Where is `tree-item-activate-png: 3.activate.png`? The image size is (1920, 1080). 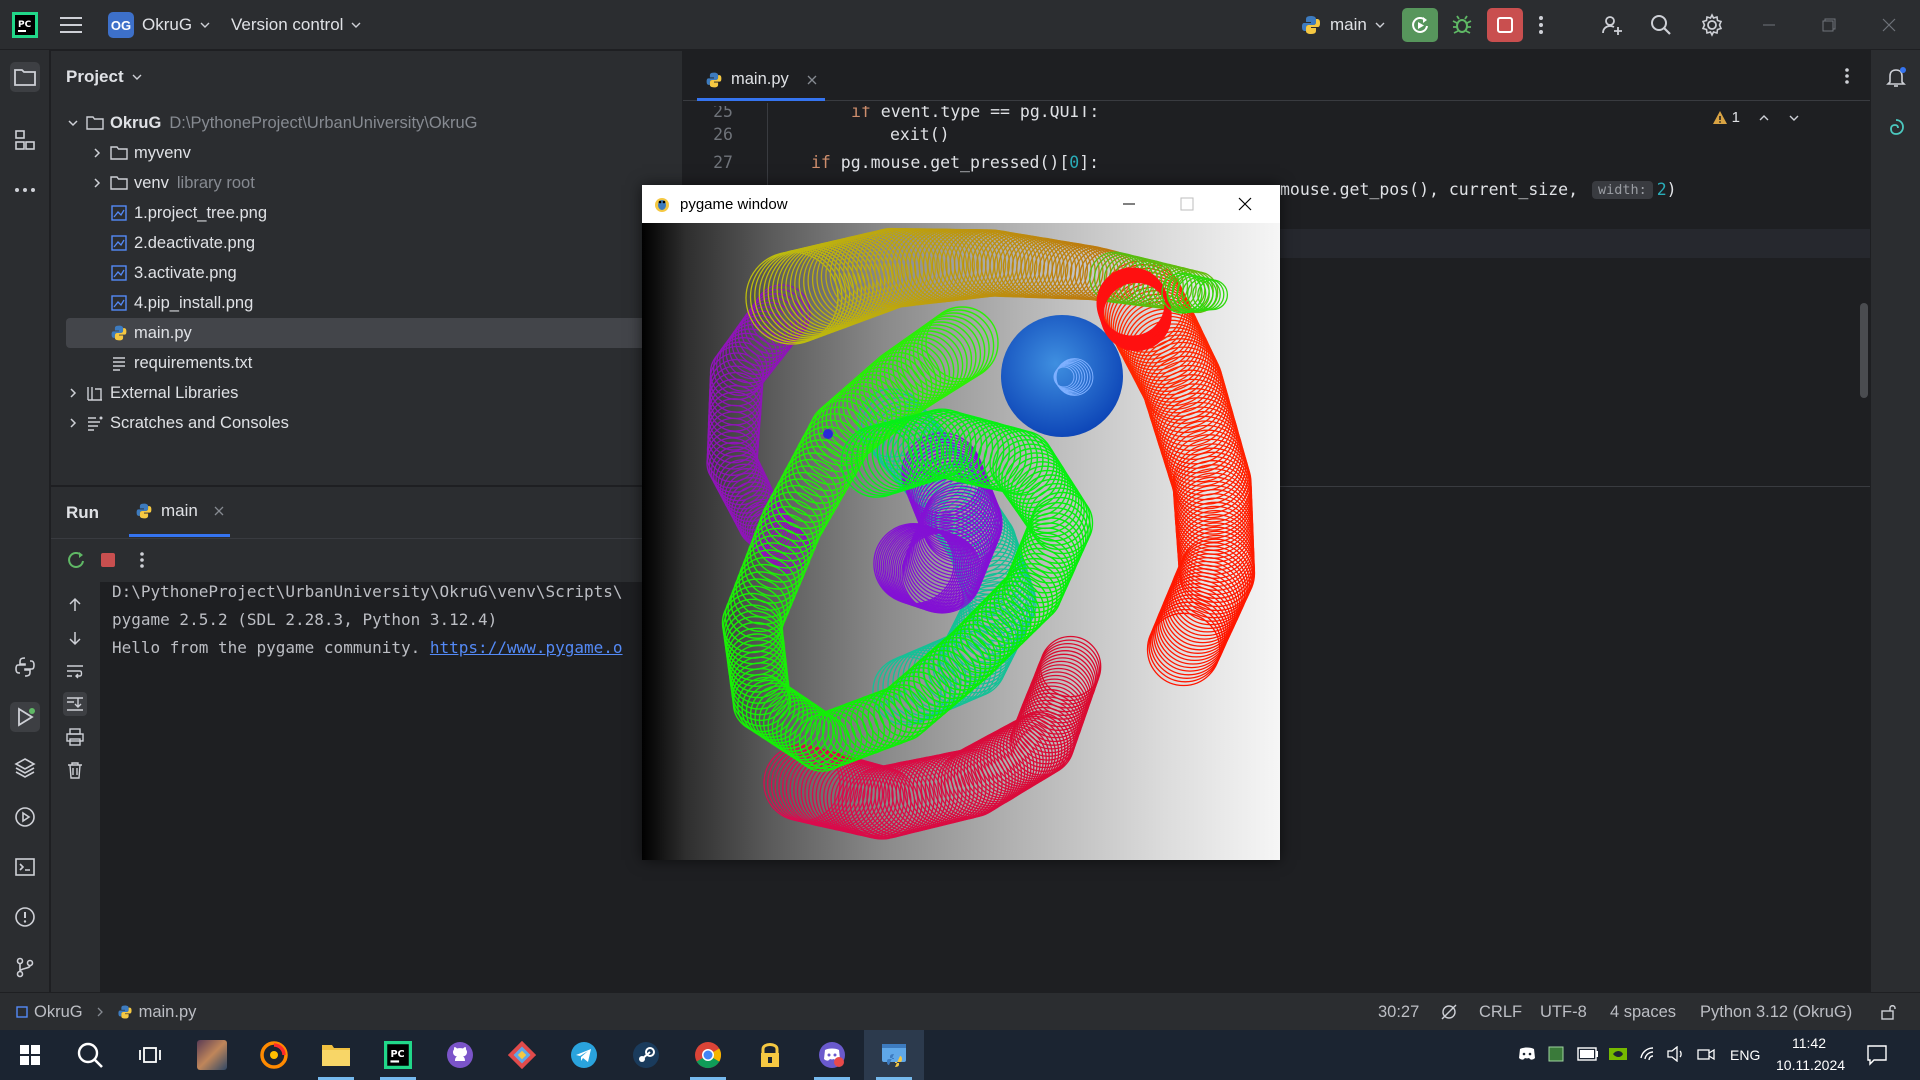 tree-item-activate-png: 3.activate.png is located at coordinates (374, 273).